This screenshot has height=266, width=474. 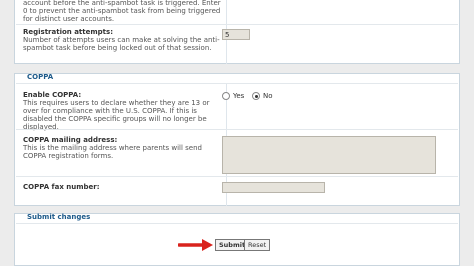 I want to click on coppa-yes-label: Yes, so click(x=239, y=96).